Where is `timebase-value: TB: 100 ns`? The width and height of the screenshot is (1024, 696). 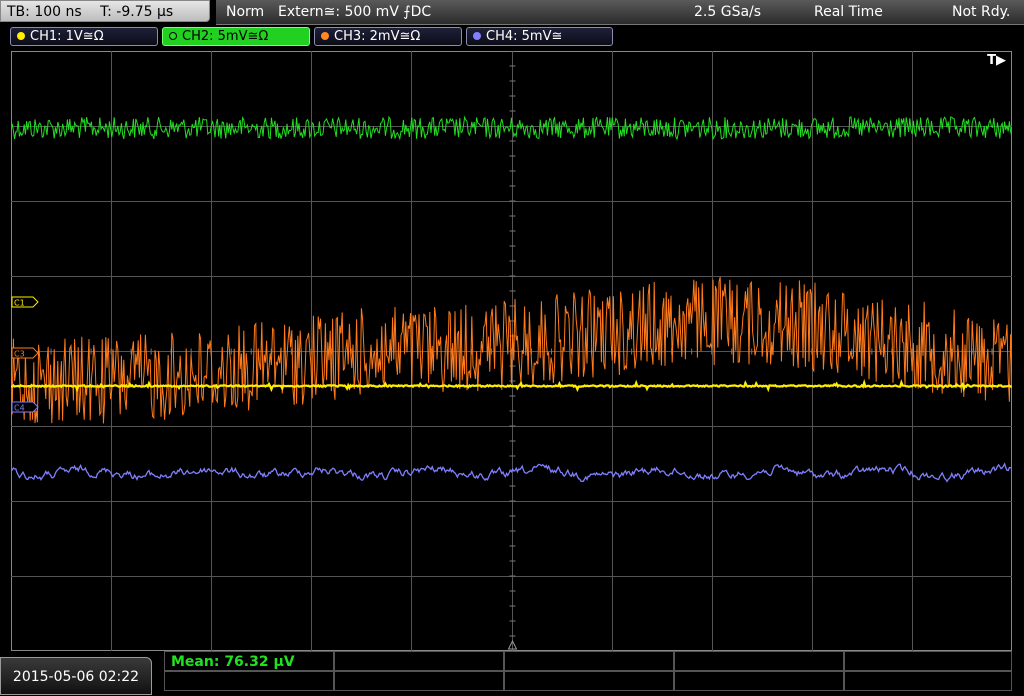
timebase-value: TB: 100 ns is located at coordinates (44, 12).